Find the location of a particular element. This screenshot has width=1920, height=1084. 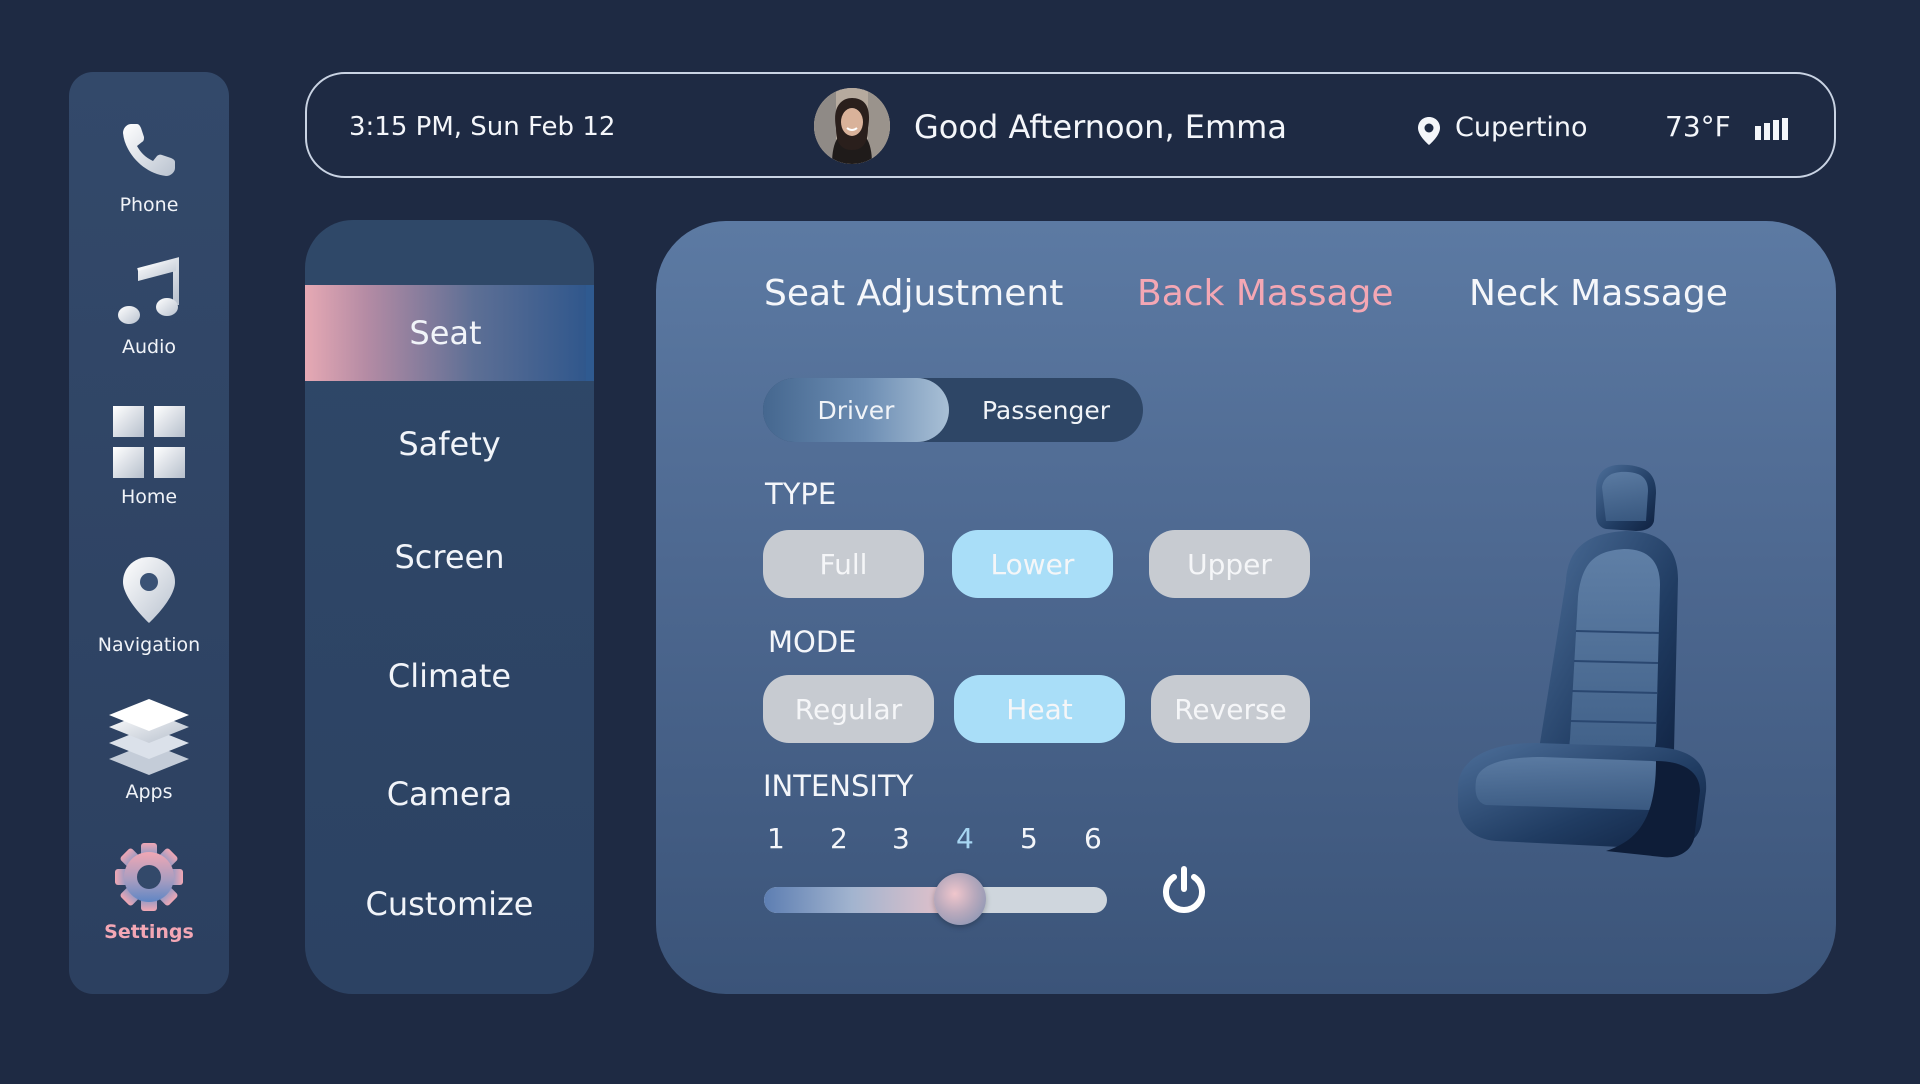

sidebar-item-audio: Audio is located at coordinates (149, 305).